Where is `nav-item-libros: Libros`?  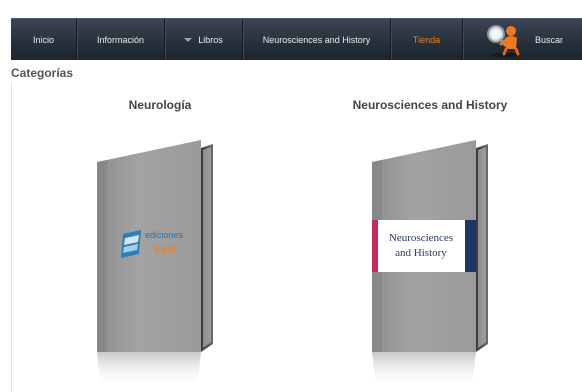 nav-item-libros: Libros is located at coordinates (204, 39).